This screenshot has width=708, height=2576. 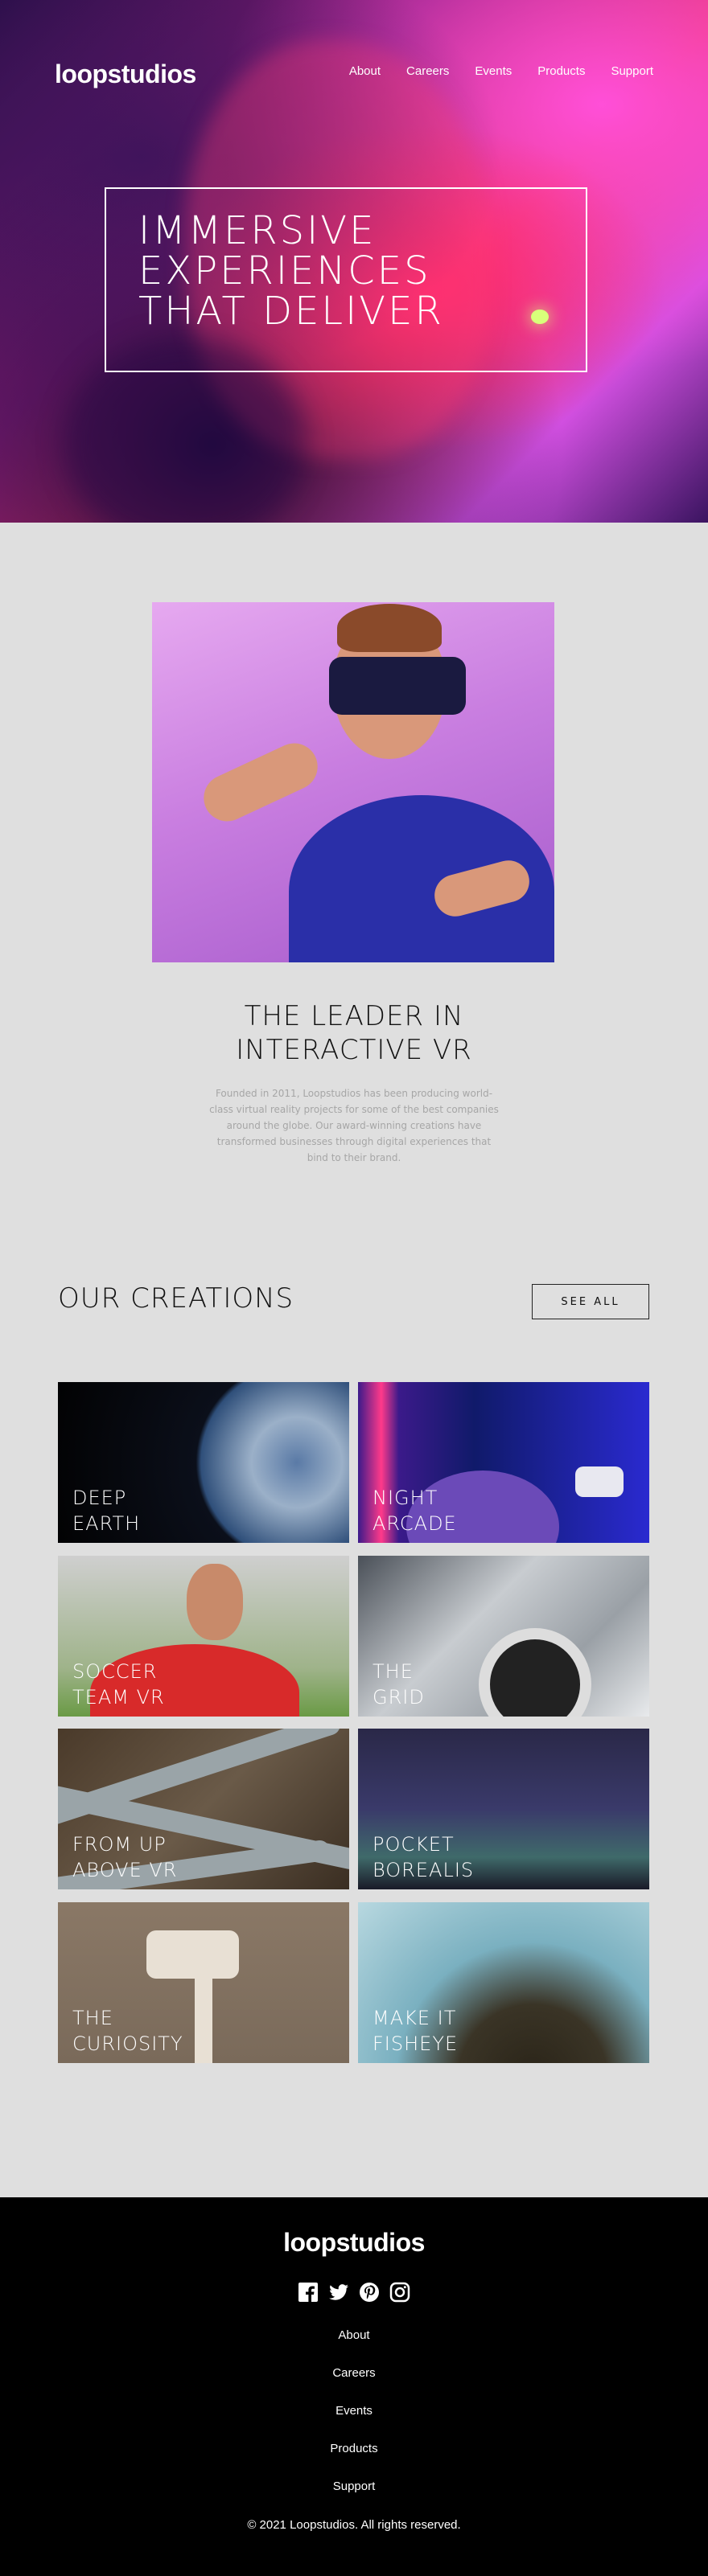 I want to click on intro-title-line: THE LEADER IN, so click(x=354, y=1016).